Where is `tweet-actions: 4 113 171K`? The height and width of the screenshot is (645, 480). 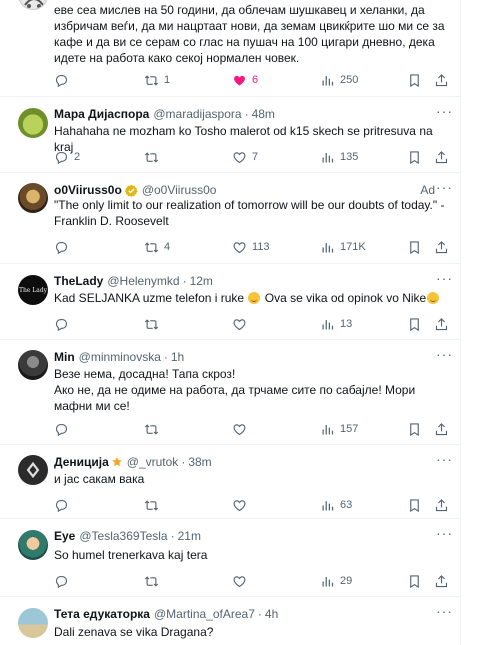
tweet-actions: 4 113 171K is located at coordinates (244, 247).